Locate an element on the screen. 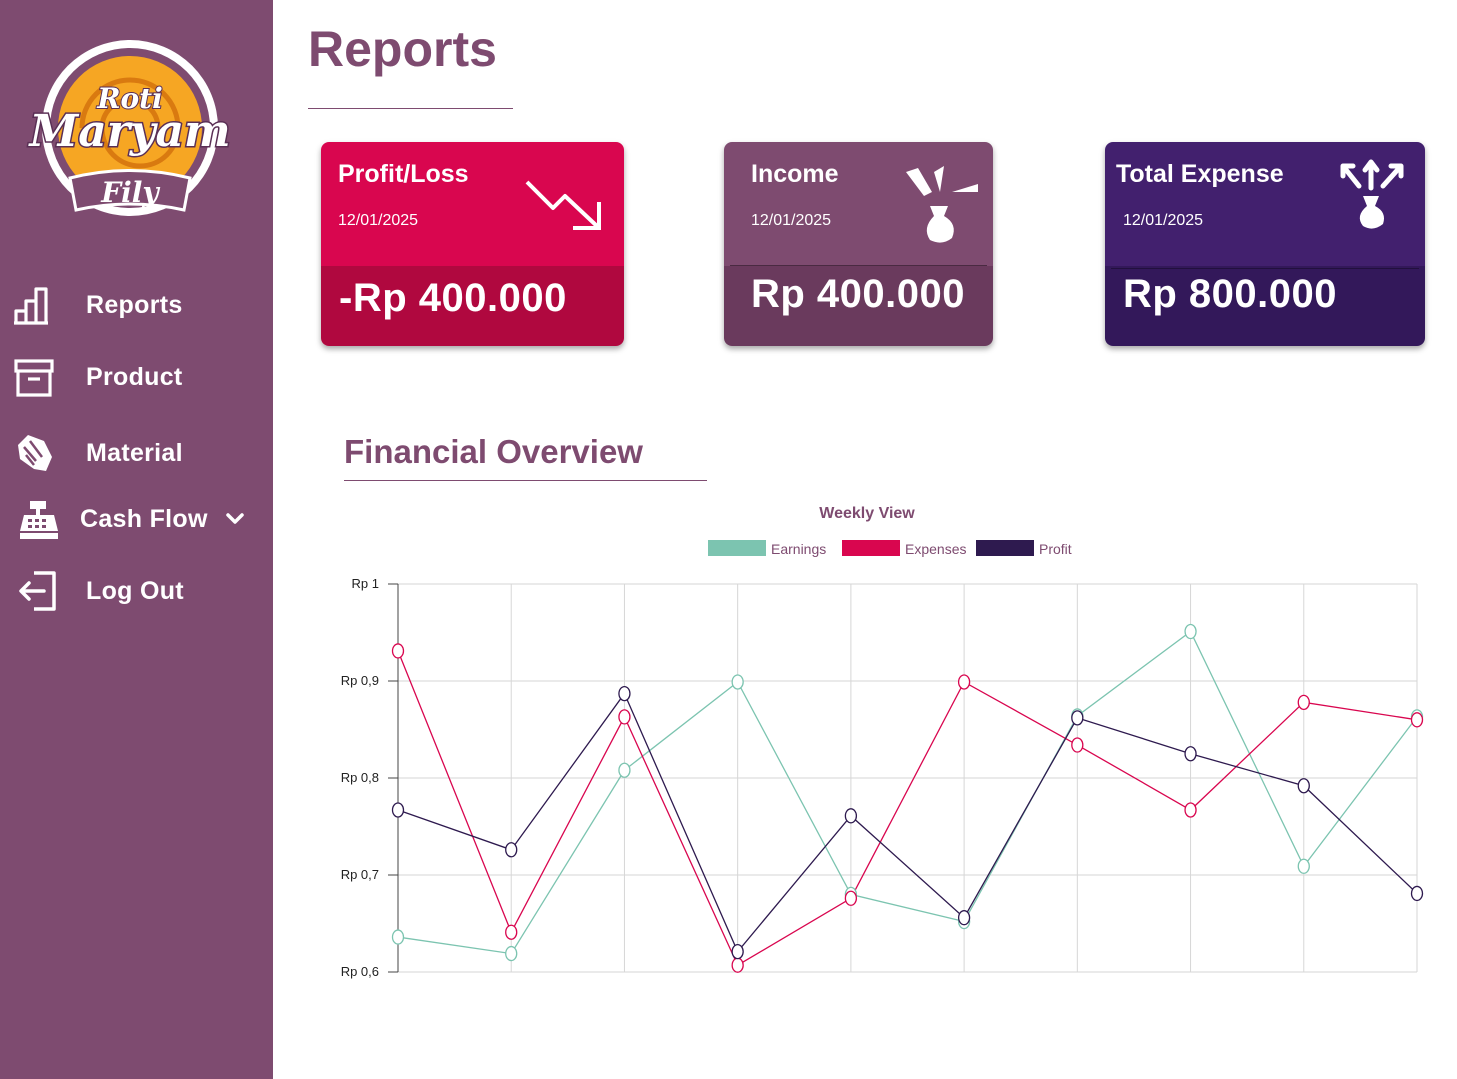 This screenshot has height=1079, width=1457. card-value-area: -Rp 400.000 is located at coordinates (472, 306).